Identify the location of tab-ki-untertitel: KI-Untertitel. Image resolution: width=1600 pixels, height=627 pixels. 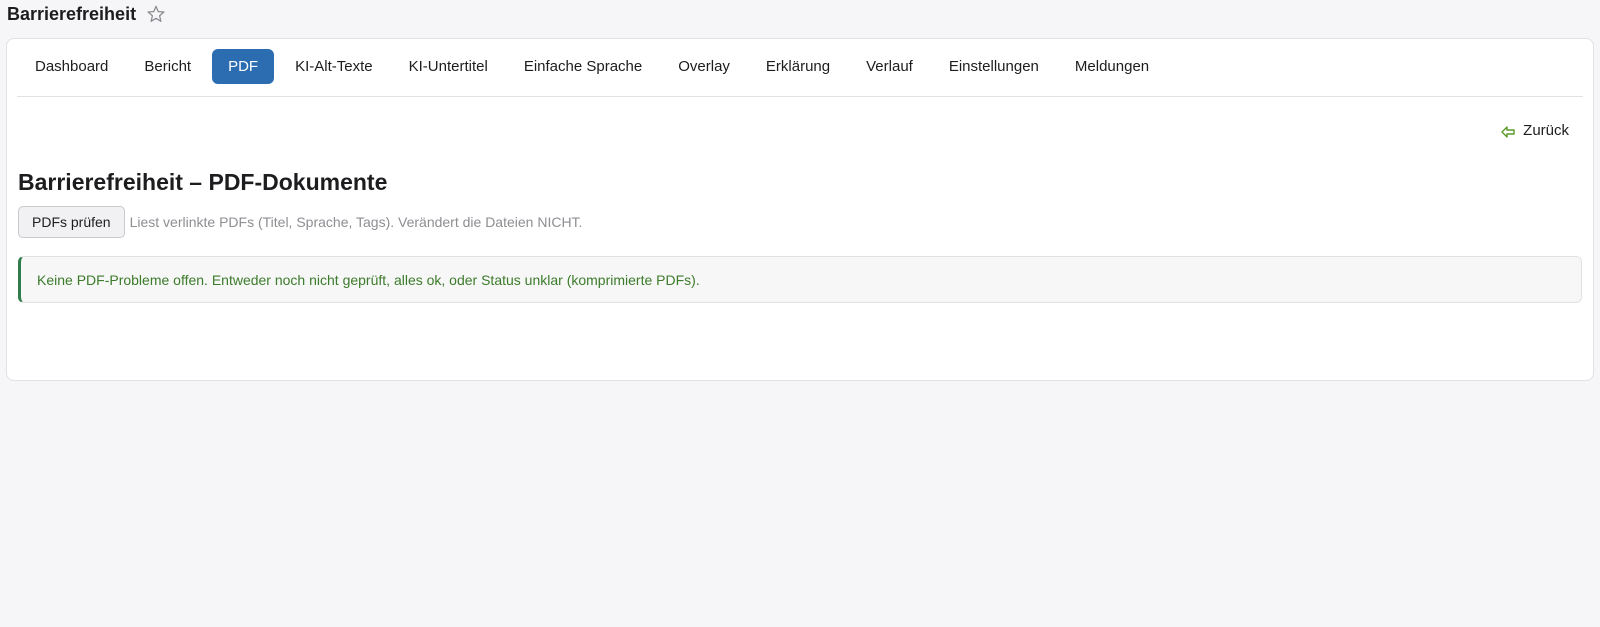
(448, 66).